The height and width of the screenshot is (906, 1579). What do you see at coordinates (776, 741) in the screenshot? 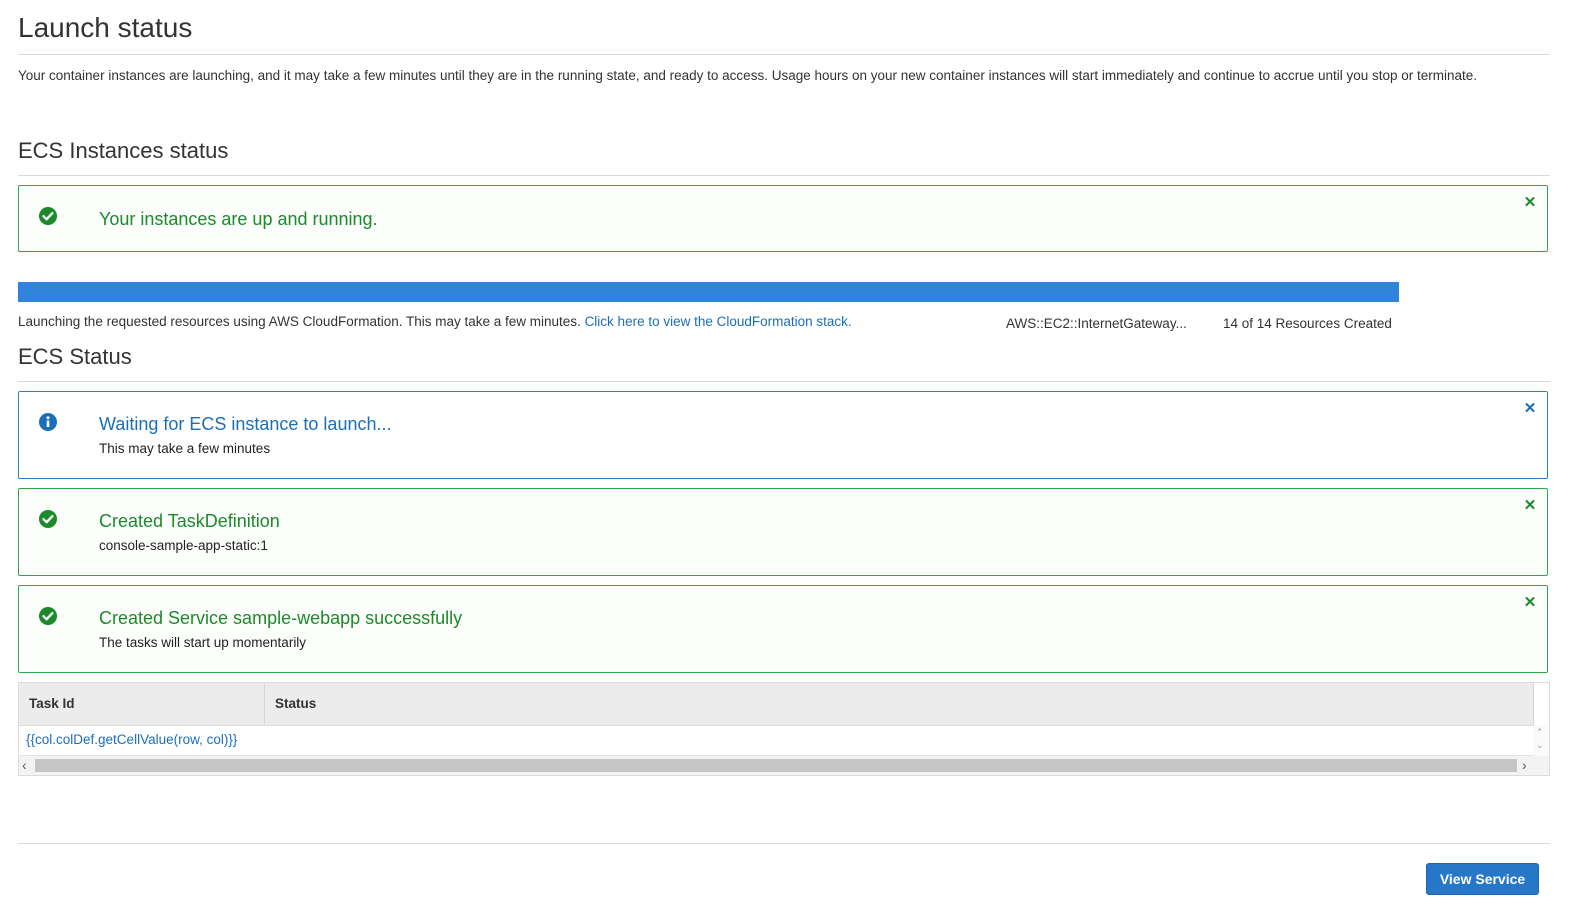
I see `table-row: {{col.colDef.getCellValue(row, col)}}` at bounding box center [776, 741].